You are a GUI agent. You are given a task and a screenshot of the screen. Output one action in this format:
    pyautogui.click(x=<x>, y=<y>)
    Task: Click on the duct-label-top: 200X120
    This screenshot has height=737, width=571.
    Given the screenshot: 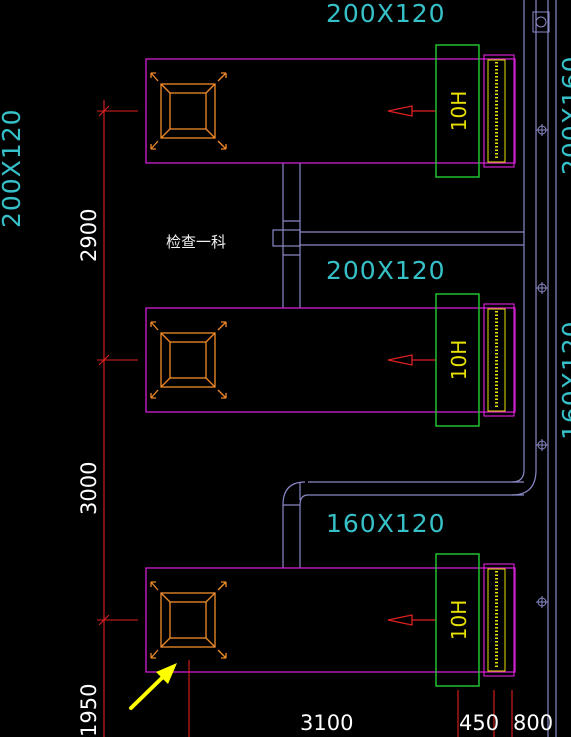 What is the action you would take?
    pyautogui.click(x=386, y=14)
    